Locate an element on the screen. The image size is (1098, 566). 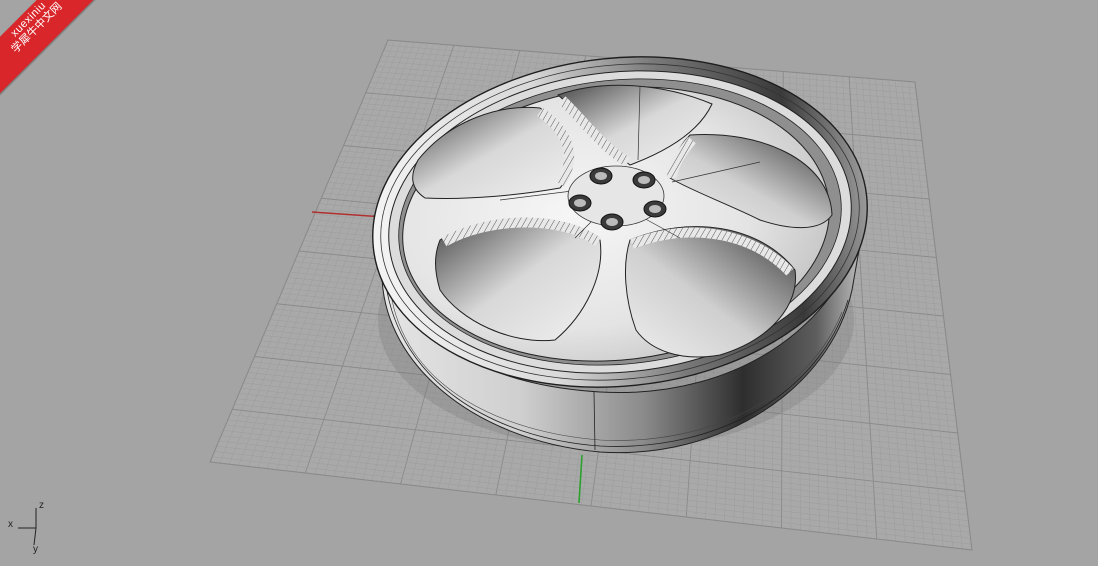
axis-widget-z-label: z is located at coordinates (41, 505).